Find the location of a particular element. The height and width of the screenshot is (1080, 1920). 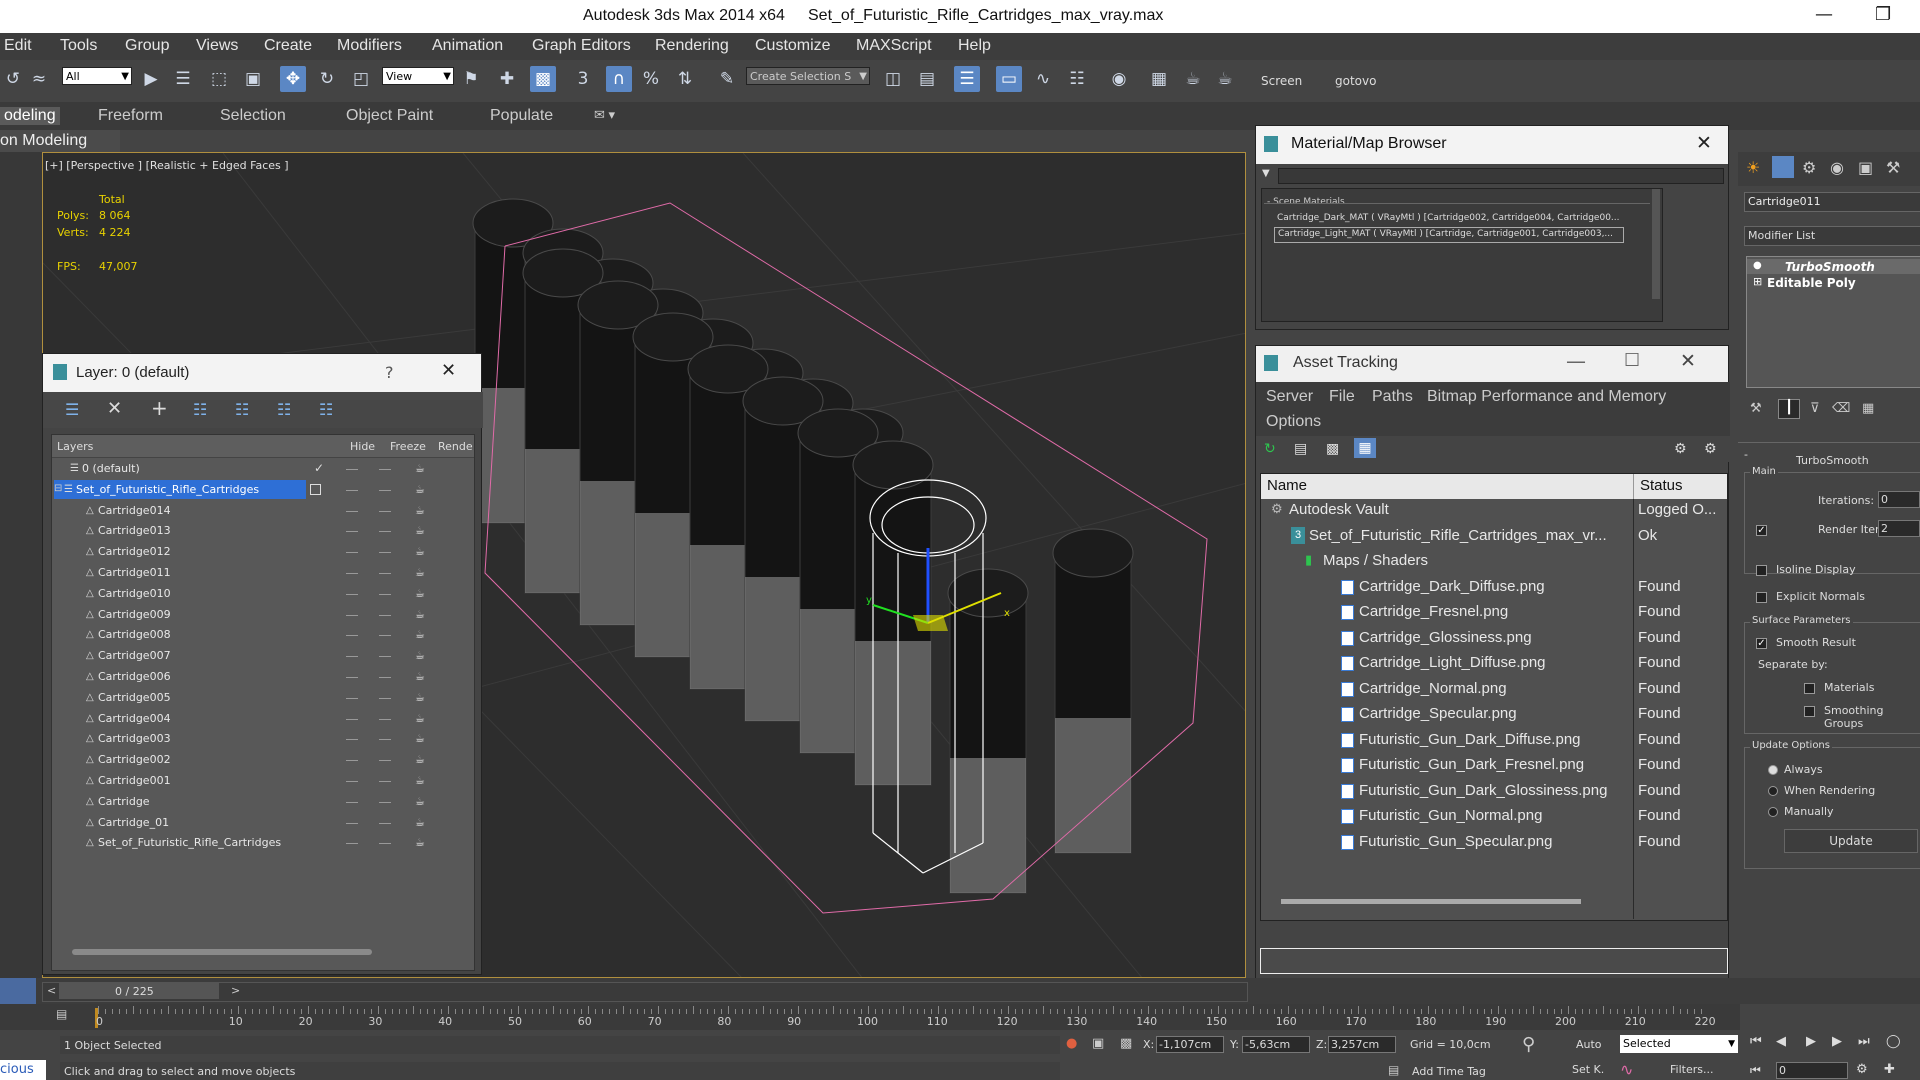

menu-bitmap-performance: Bitmap Performance and Memory is located at coordinates (1546, 397).